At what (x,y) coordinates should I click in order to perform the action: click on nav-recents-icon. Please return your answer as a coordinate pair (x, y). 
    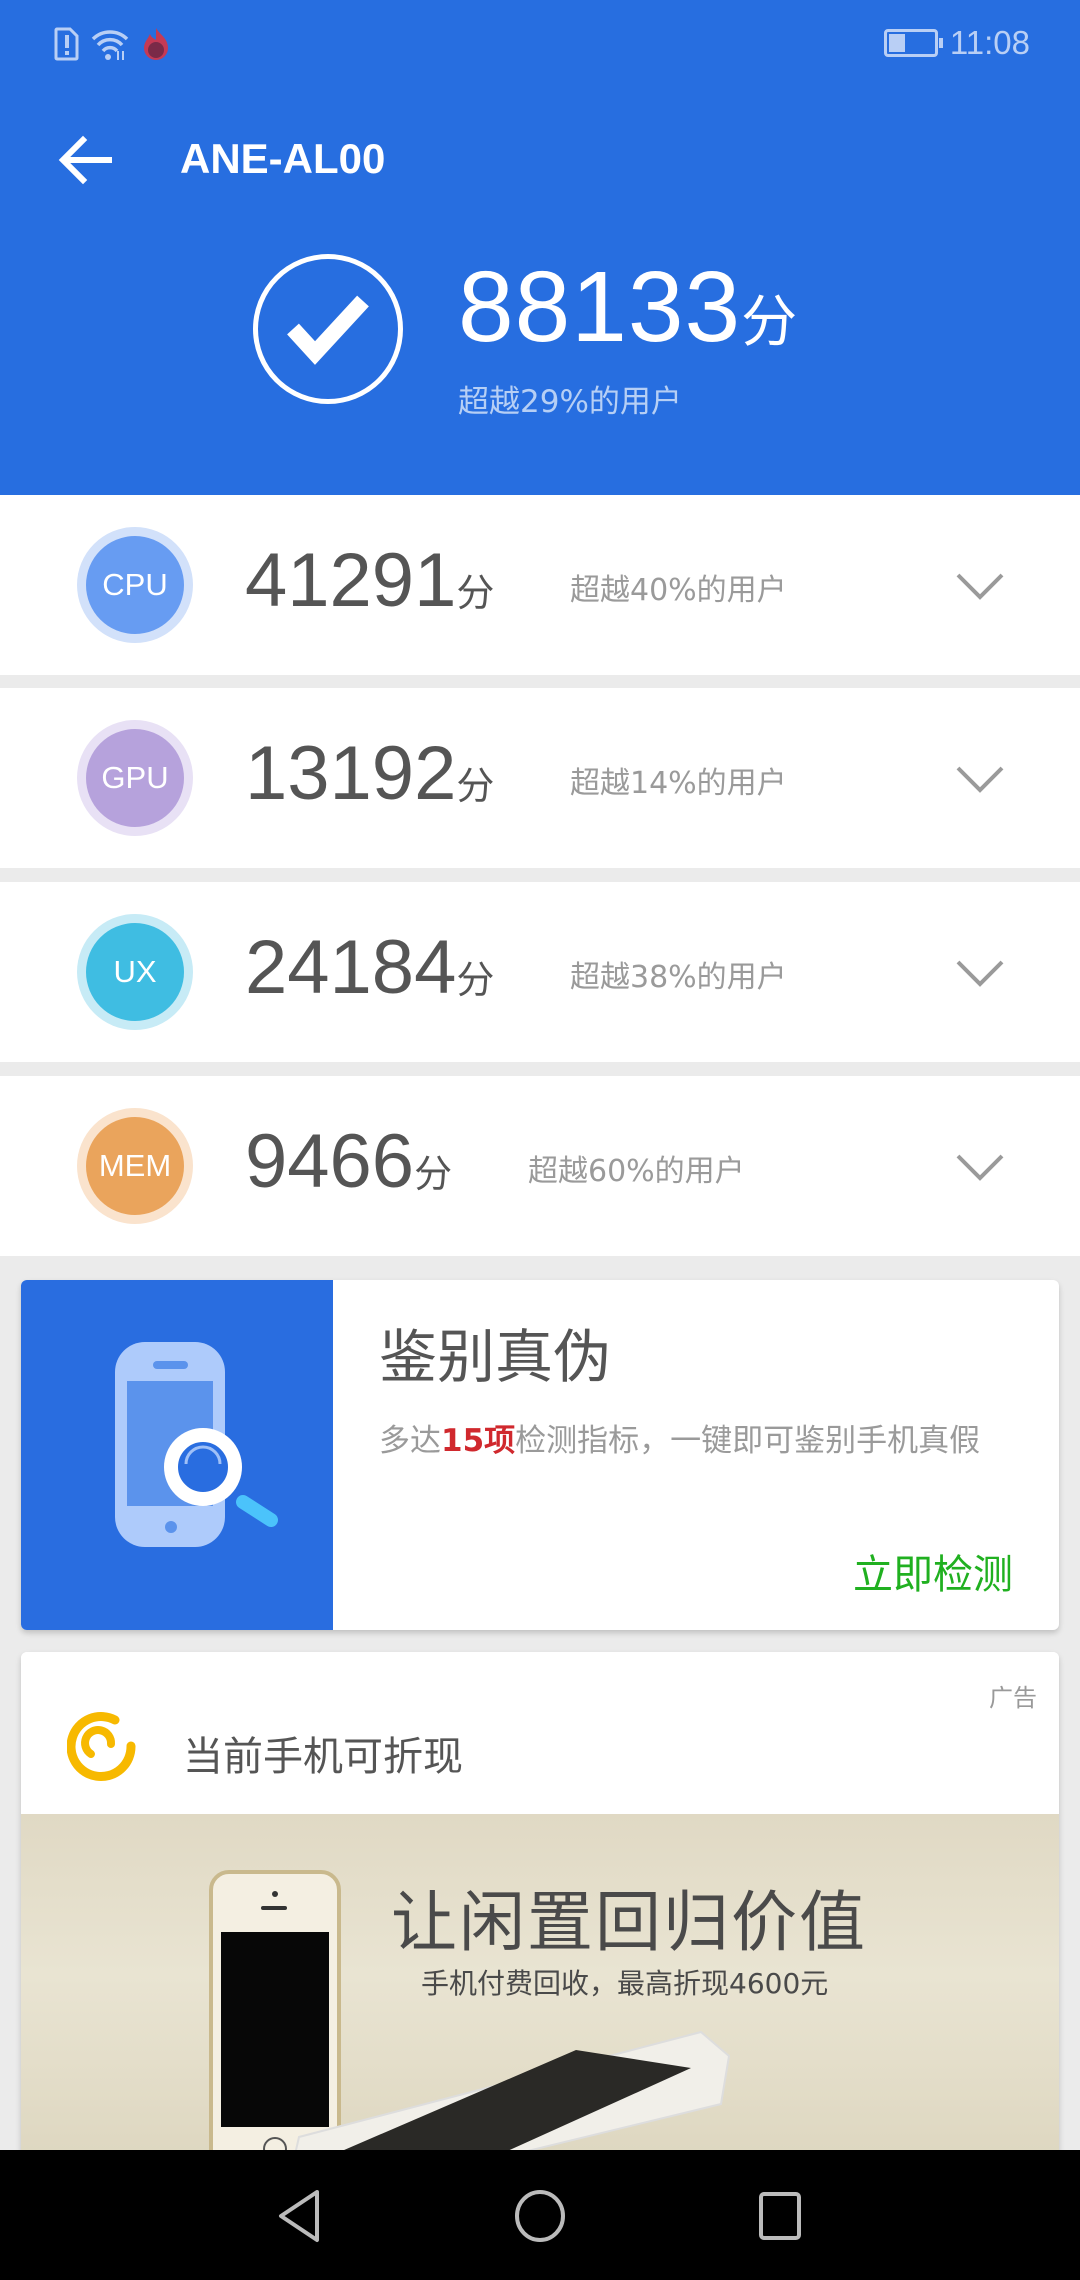
    Looking at the image, I should click on (780, 2216).